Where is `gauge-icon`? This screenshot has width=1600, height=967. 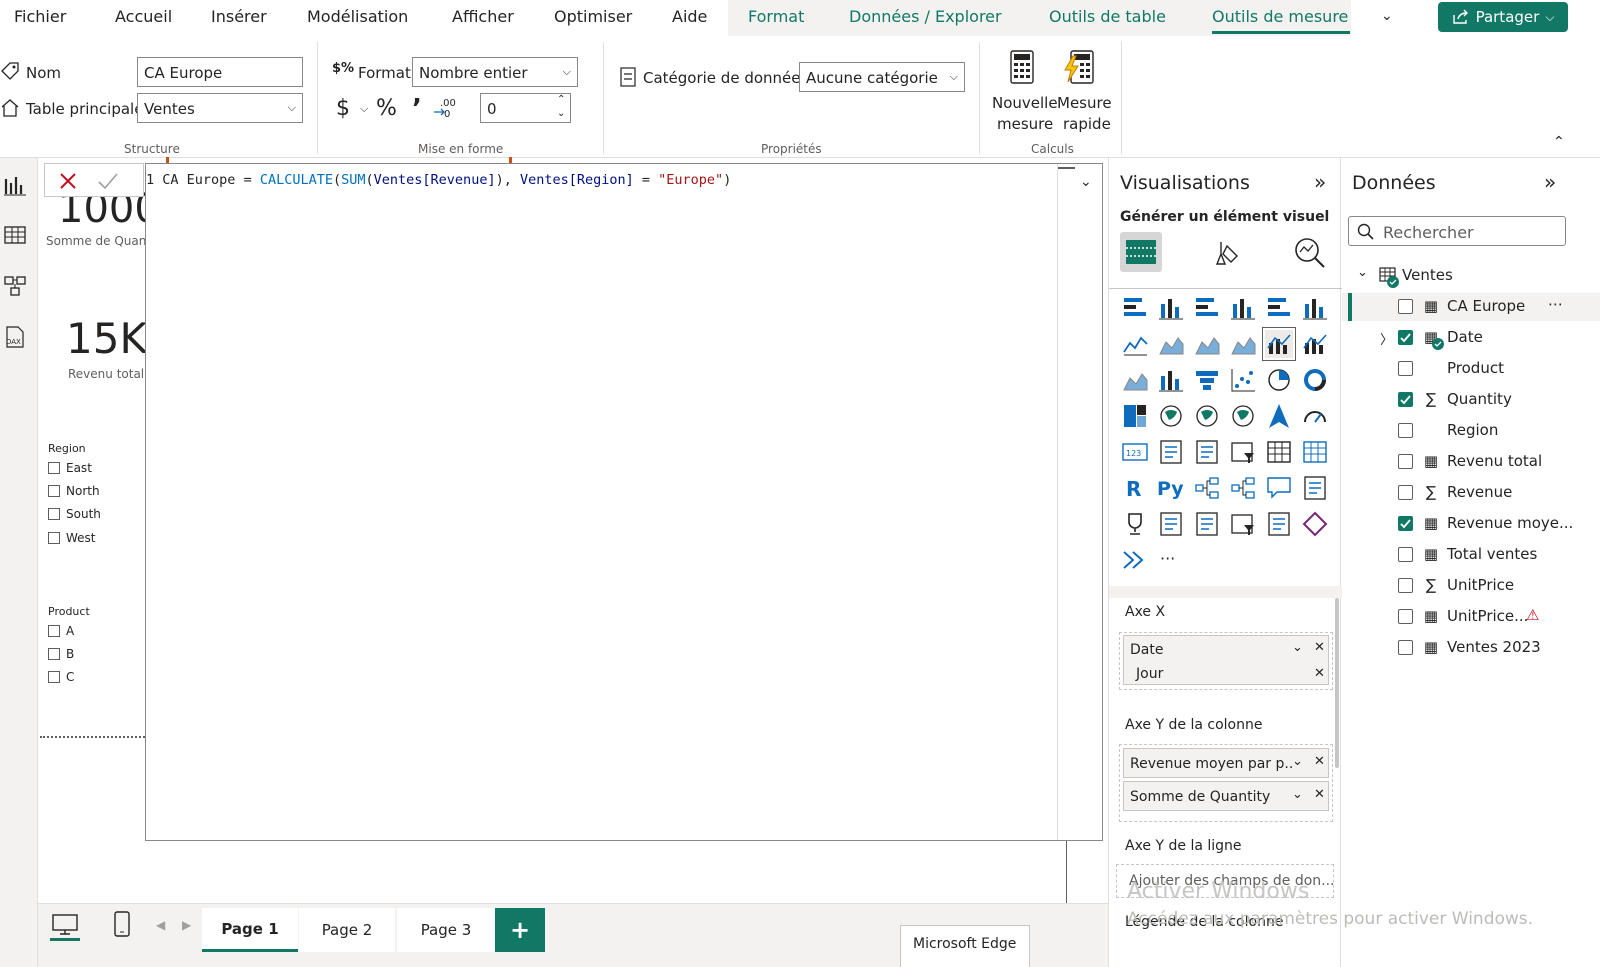 gauge-icon is located at coordinates (1315, 416).